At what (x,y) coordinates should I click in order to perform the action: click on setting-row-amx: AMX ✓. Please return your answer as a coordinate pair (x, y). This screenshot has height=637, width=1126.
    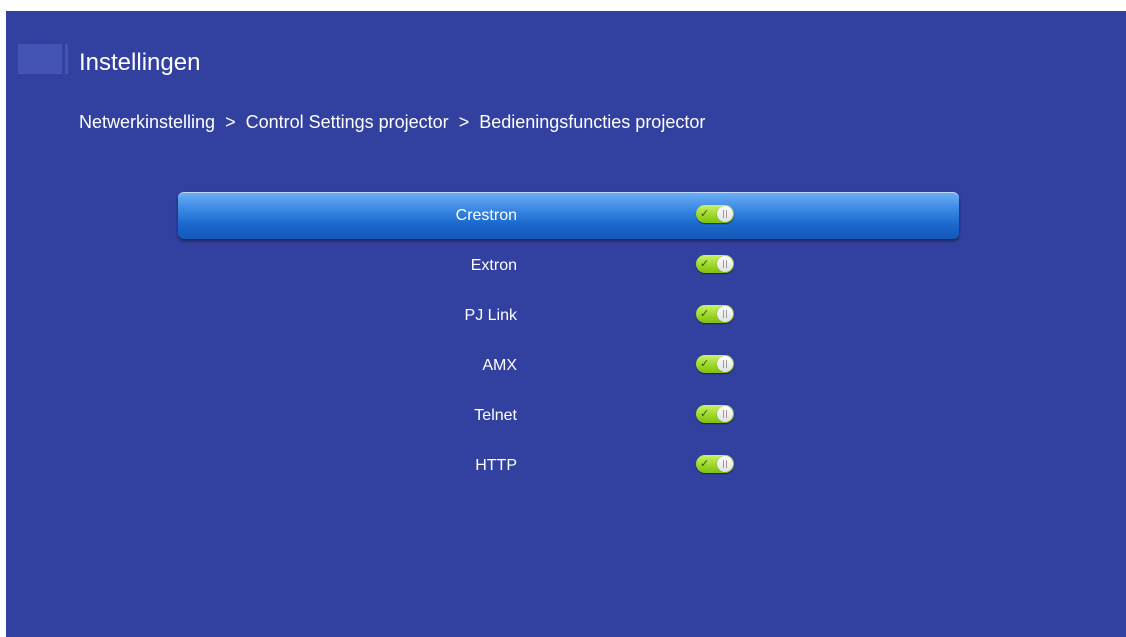
    Looking at the image, I should click on (568, 365).